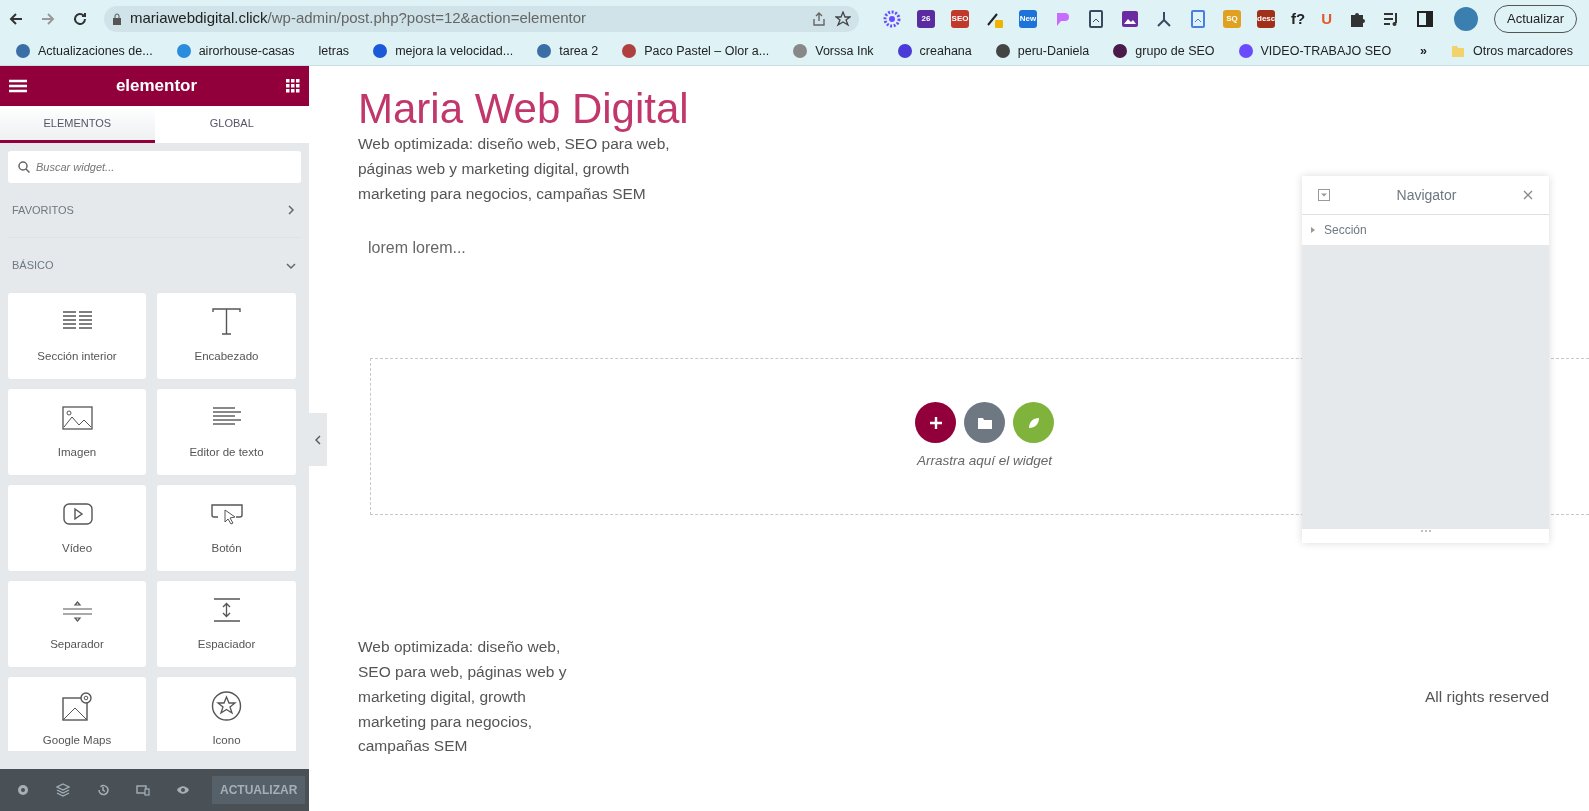 The height and width of the screenshot is (811, 1589). I want to click on collapse-panel-handle, so click(318, 439).